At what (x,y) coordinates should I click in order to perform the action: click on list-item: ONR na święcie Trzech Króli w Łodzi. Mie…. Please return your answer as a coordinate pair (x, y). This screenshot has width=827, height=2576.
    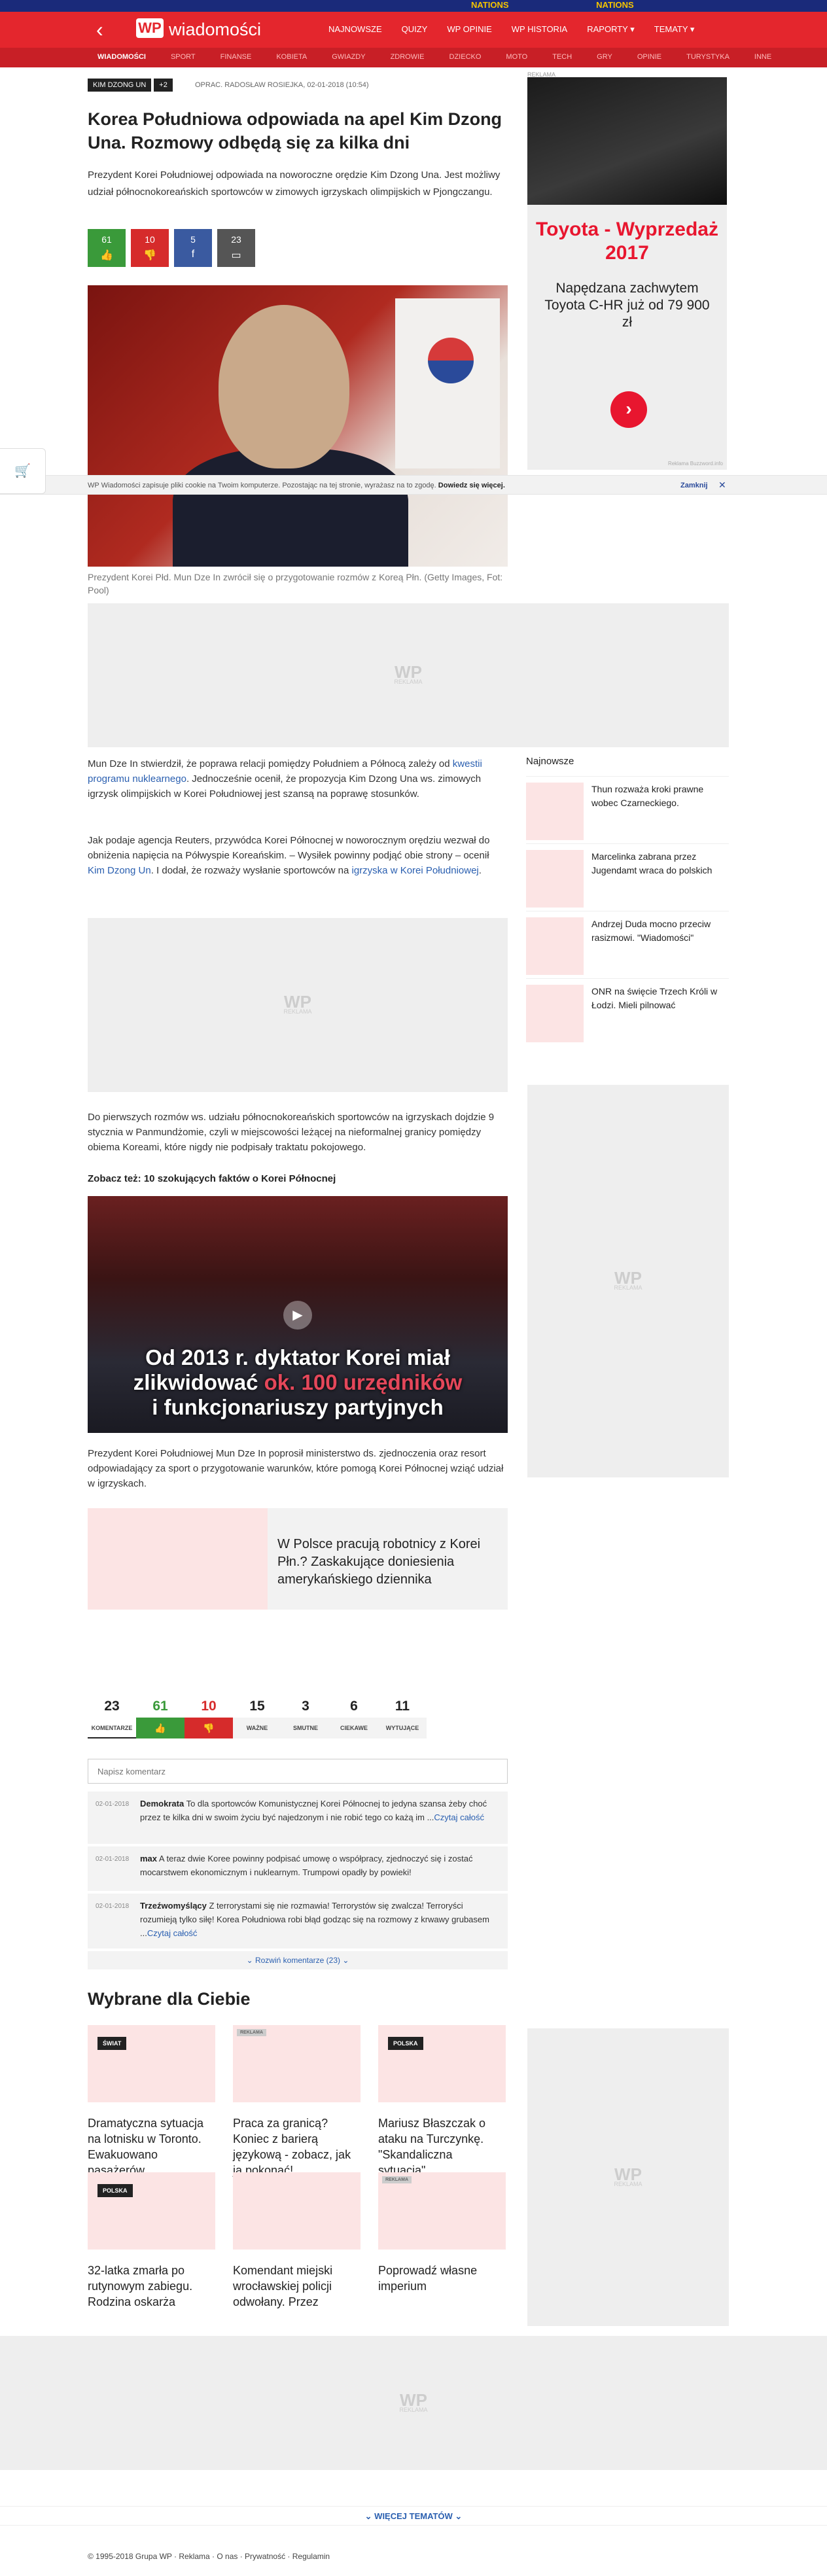
    Looking at the image, I should click on (627, 1012).